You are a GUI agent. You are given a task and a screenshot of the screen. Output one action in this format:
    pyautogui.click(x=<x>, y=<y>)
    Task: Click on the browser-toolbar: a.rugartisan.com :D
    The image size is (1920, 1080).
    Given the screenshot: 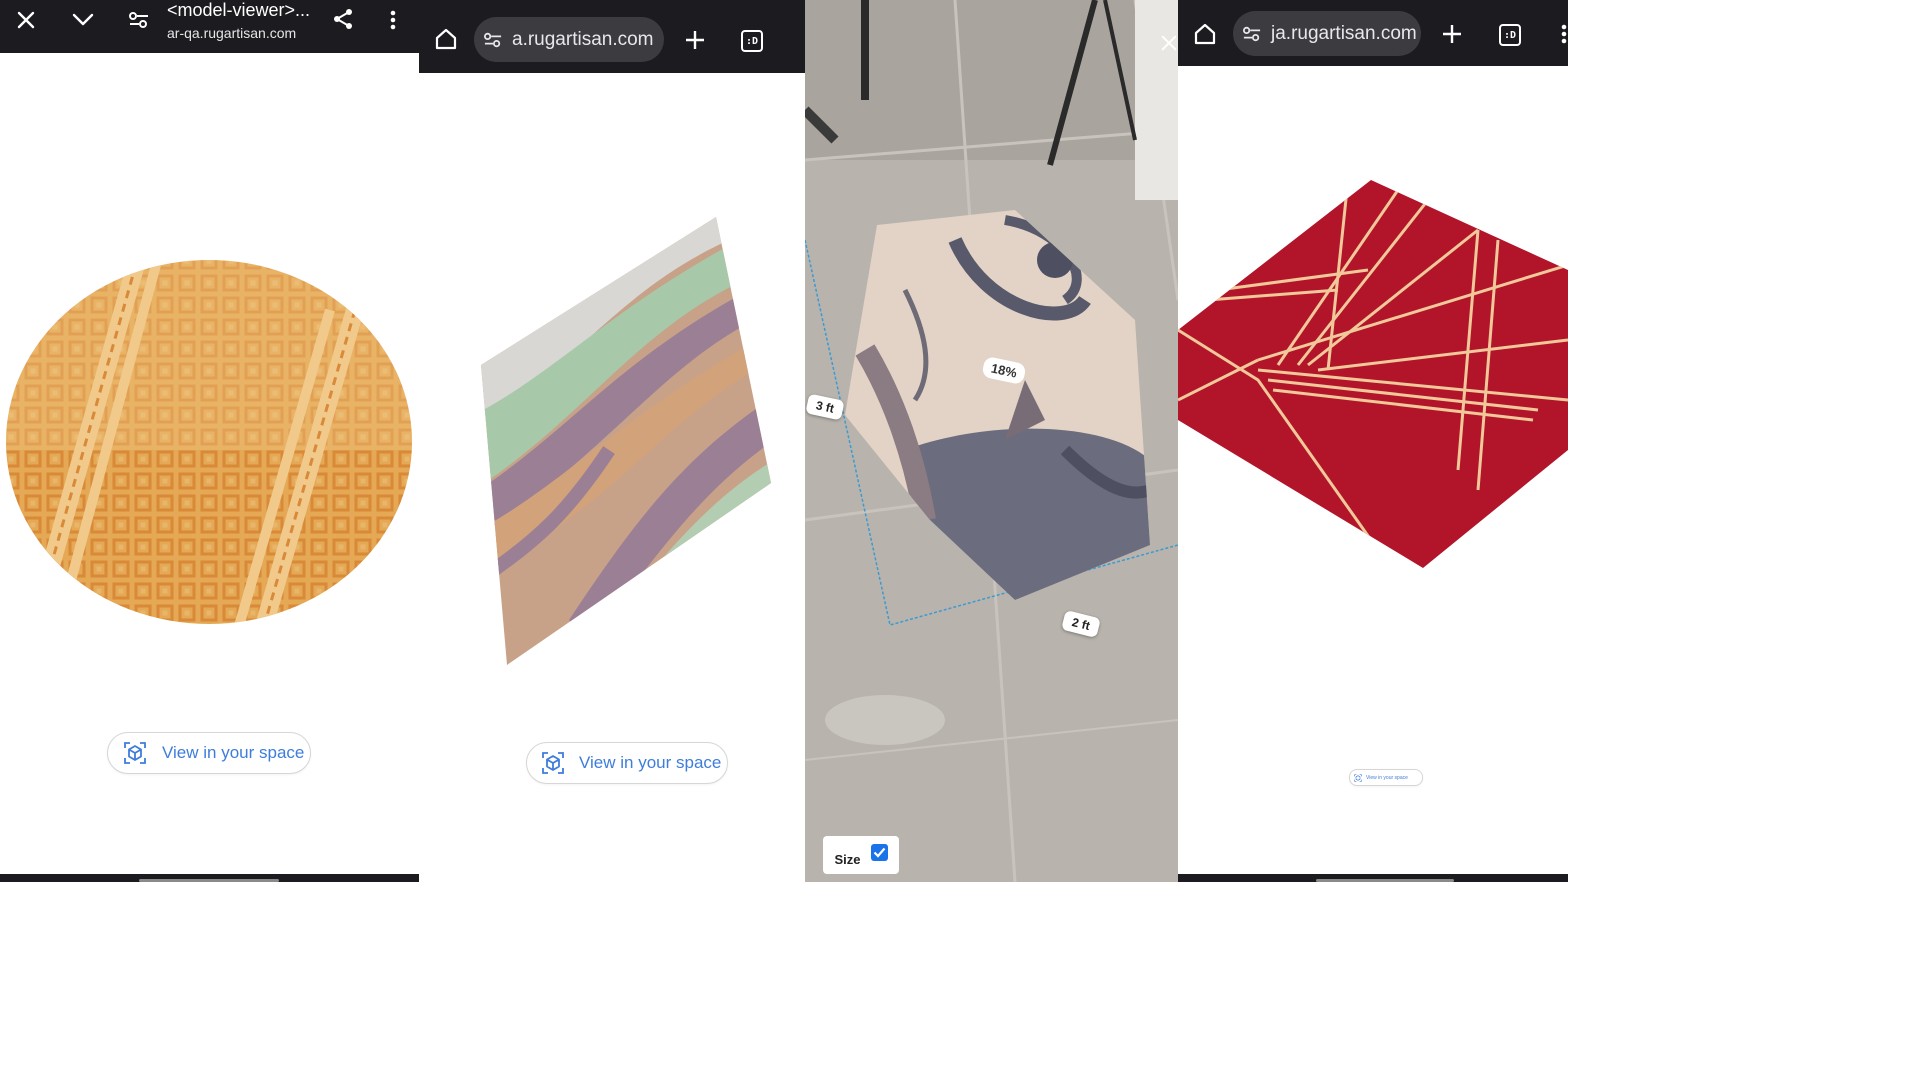 What is the action you would take?
    pyautogui.click(x=612, y=36)
    